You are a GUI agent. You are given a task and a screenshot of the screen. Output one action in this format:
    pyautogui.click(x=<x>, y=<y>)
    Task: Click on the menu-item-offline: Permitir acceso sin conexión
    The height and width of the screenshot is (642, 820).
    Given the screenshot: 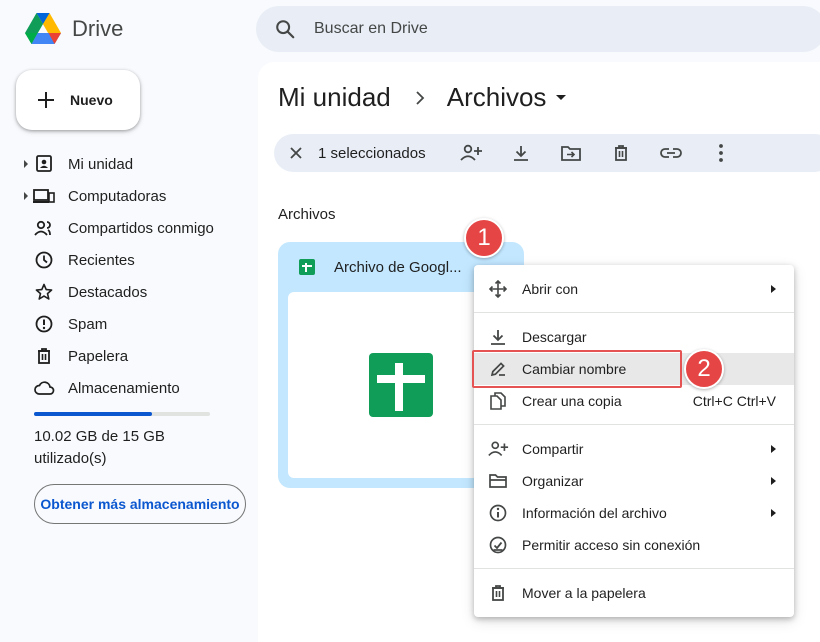 What is the action you would take?
    pyautogui.click(x=634, y=545)
    